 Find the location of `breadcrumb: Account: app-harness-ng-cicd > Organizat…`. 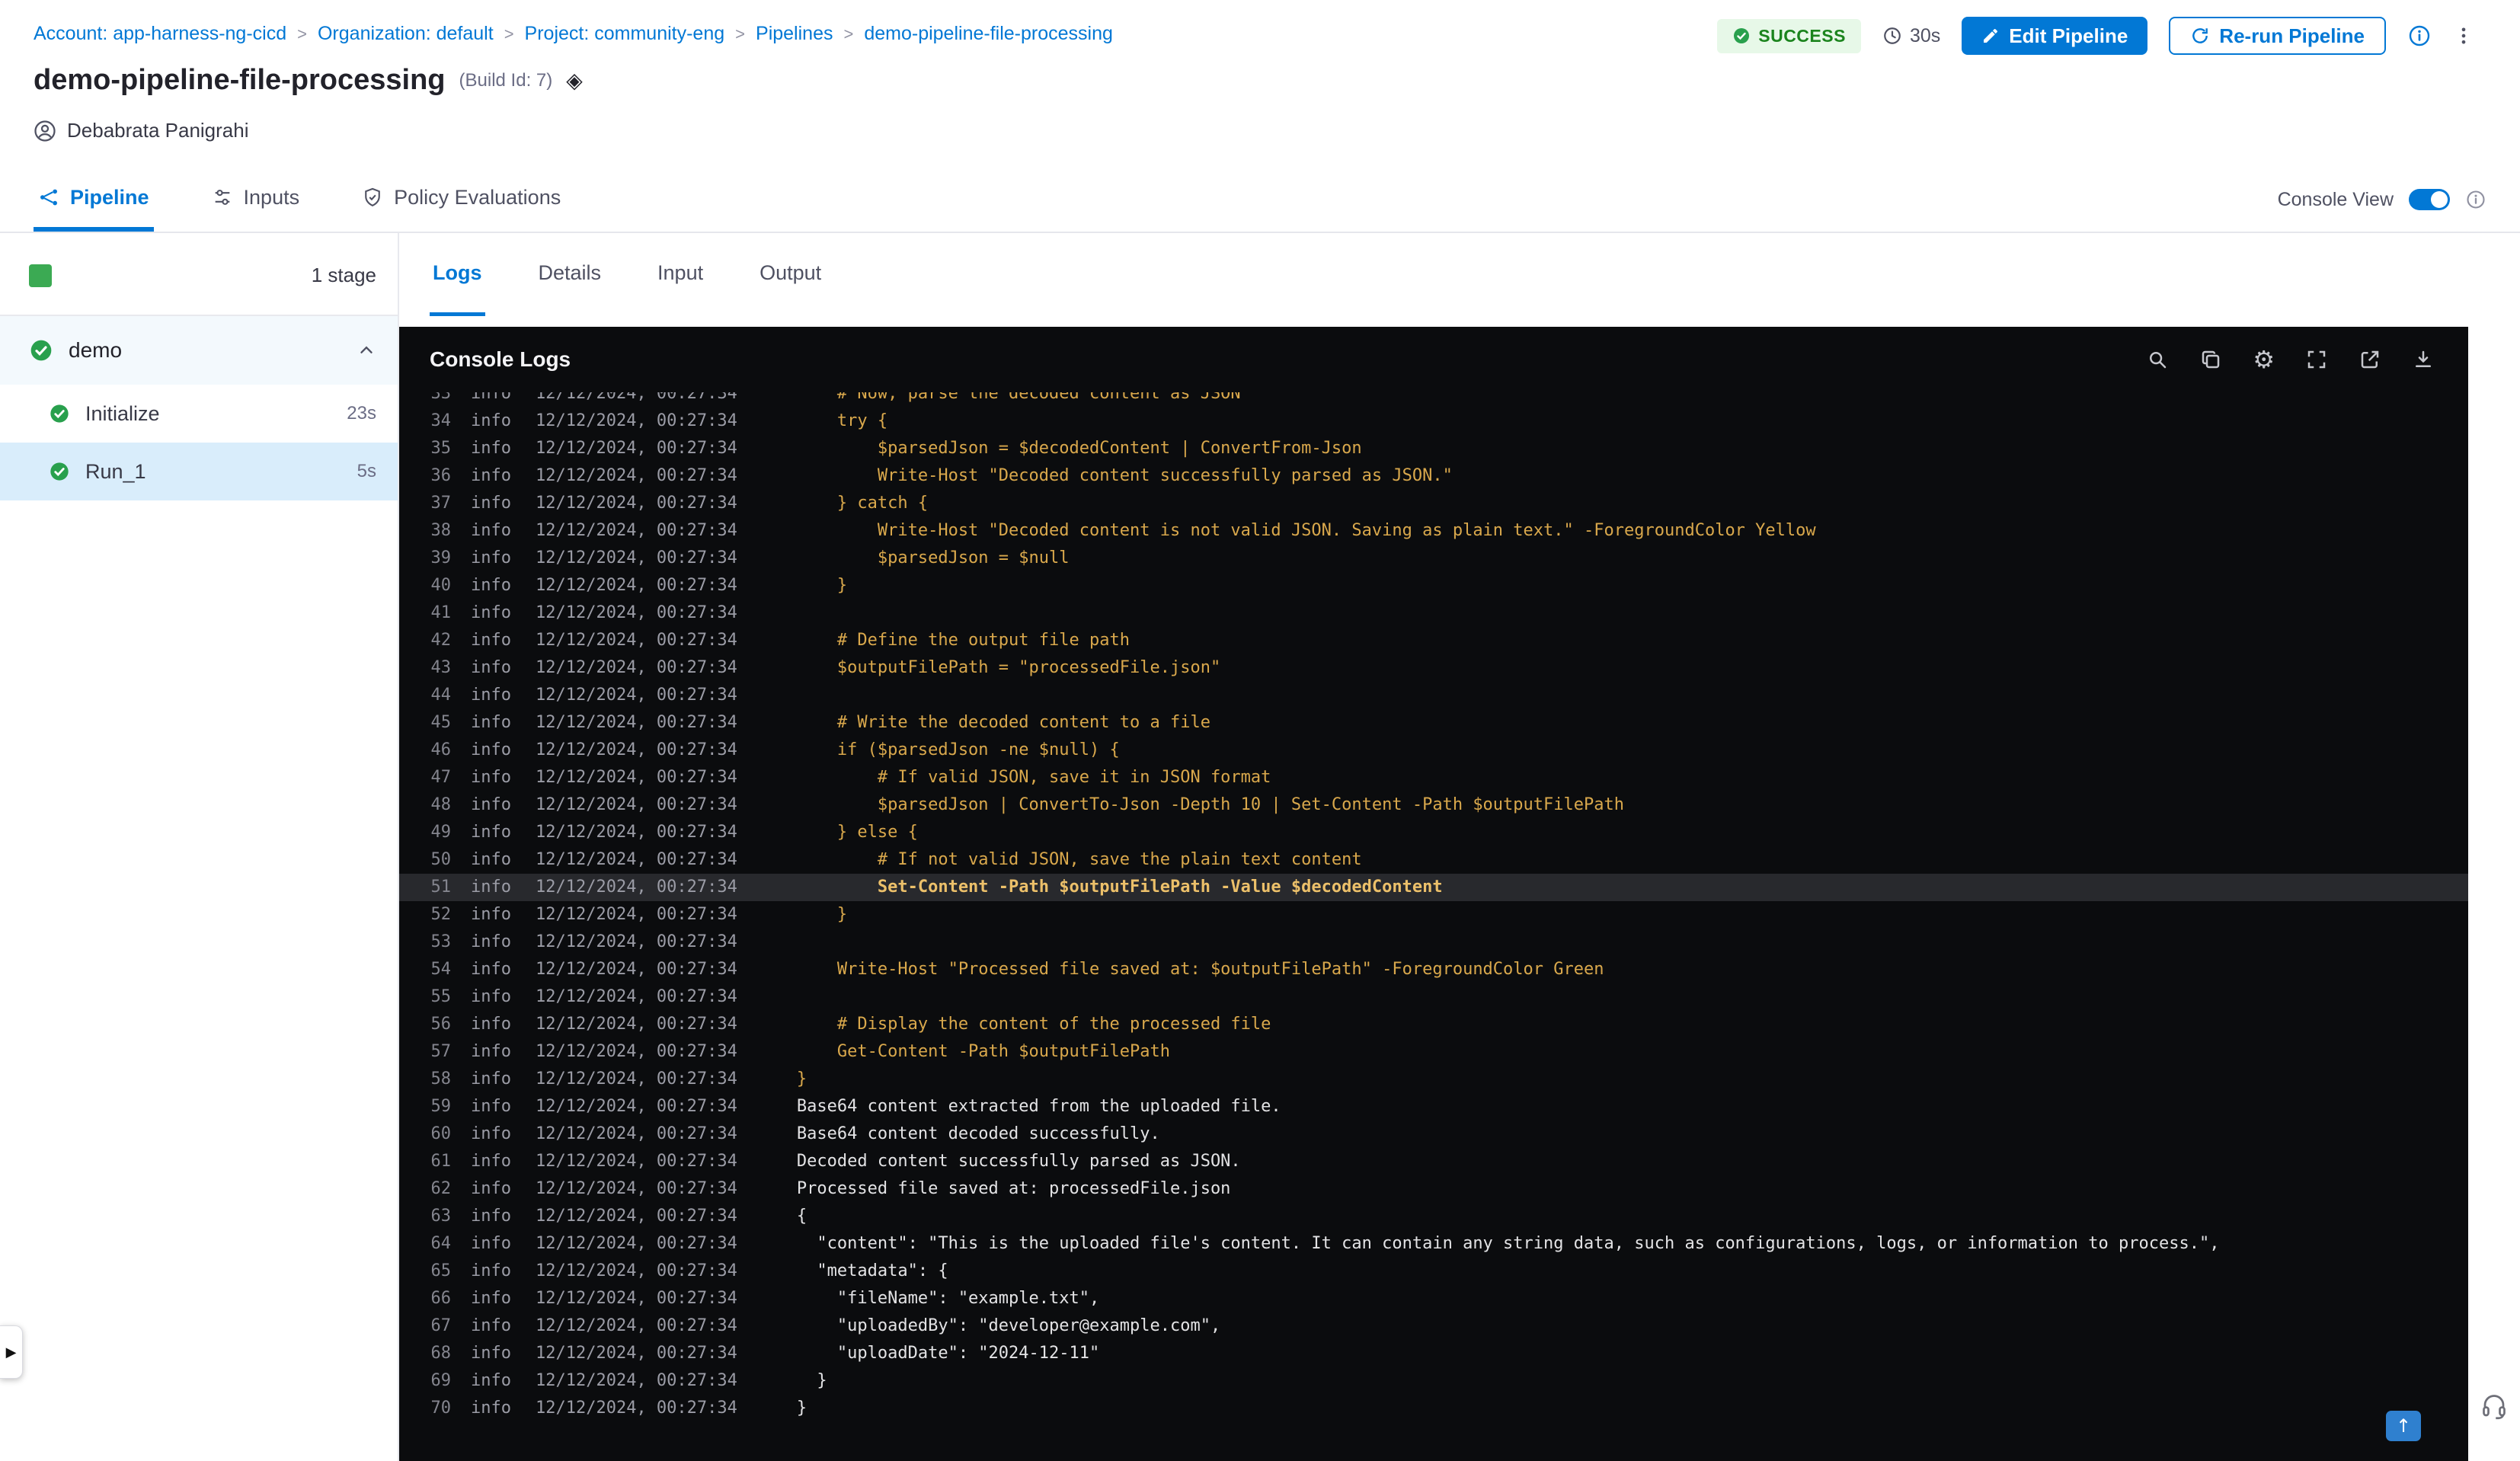

breadcrumb: Account: app-harness-ng-cicd > Organizat… is located at coordinates (573, 34).